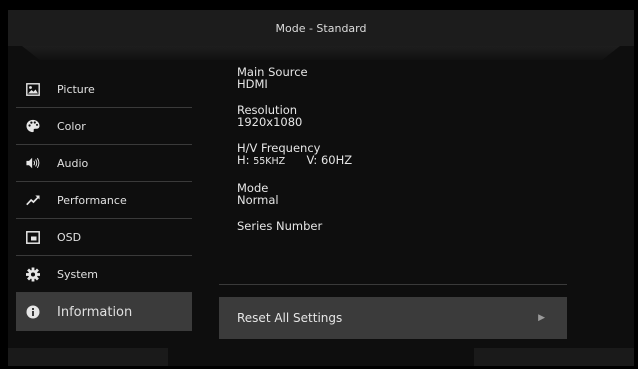 This screenshot has width=638, height=369. Describe the element at coordinates (104, 126) in the screenshot. I see `sidebar-item-color: Color` at that location.